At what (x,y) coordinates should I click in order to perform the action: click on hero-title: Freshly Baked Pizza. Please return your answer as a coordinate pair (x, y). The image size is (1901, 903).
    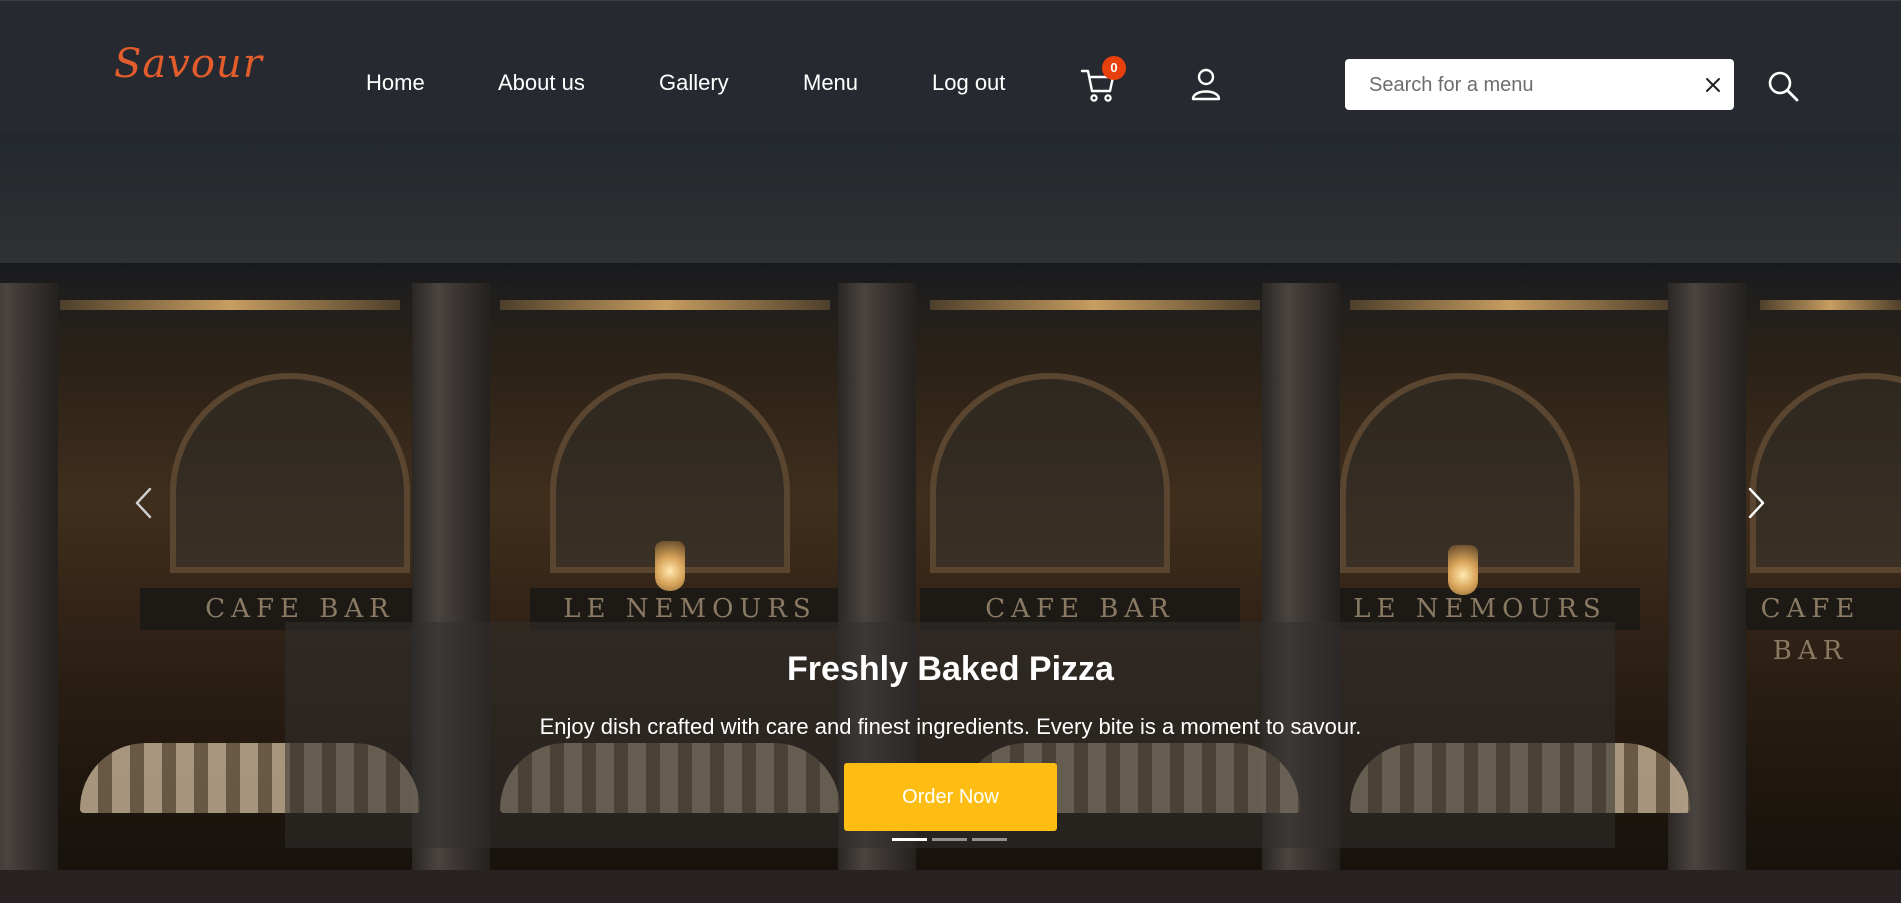
    Looking at the image, I should click on (950, 669).